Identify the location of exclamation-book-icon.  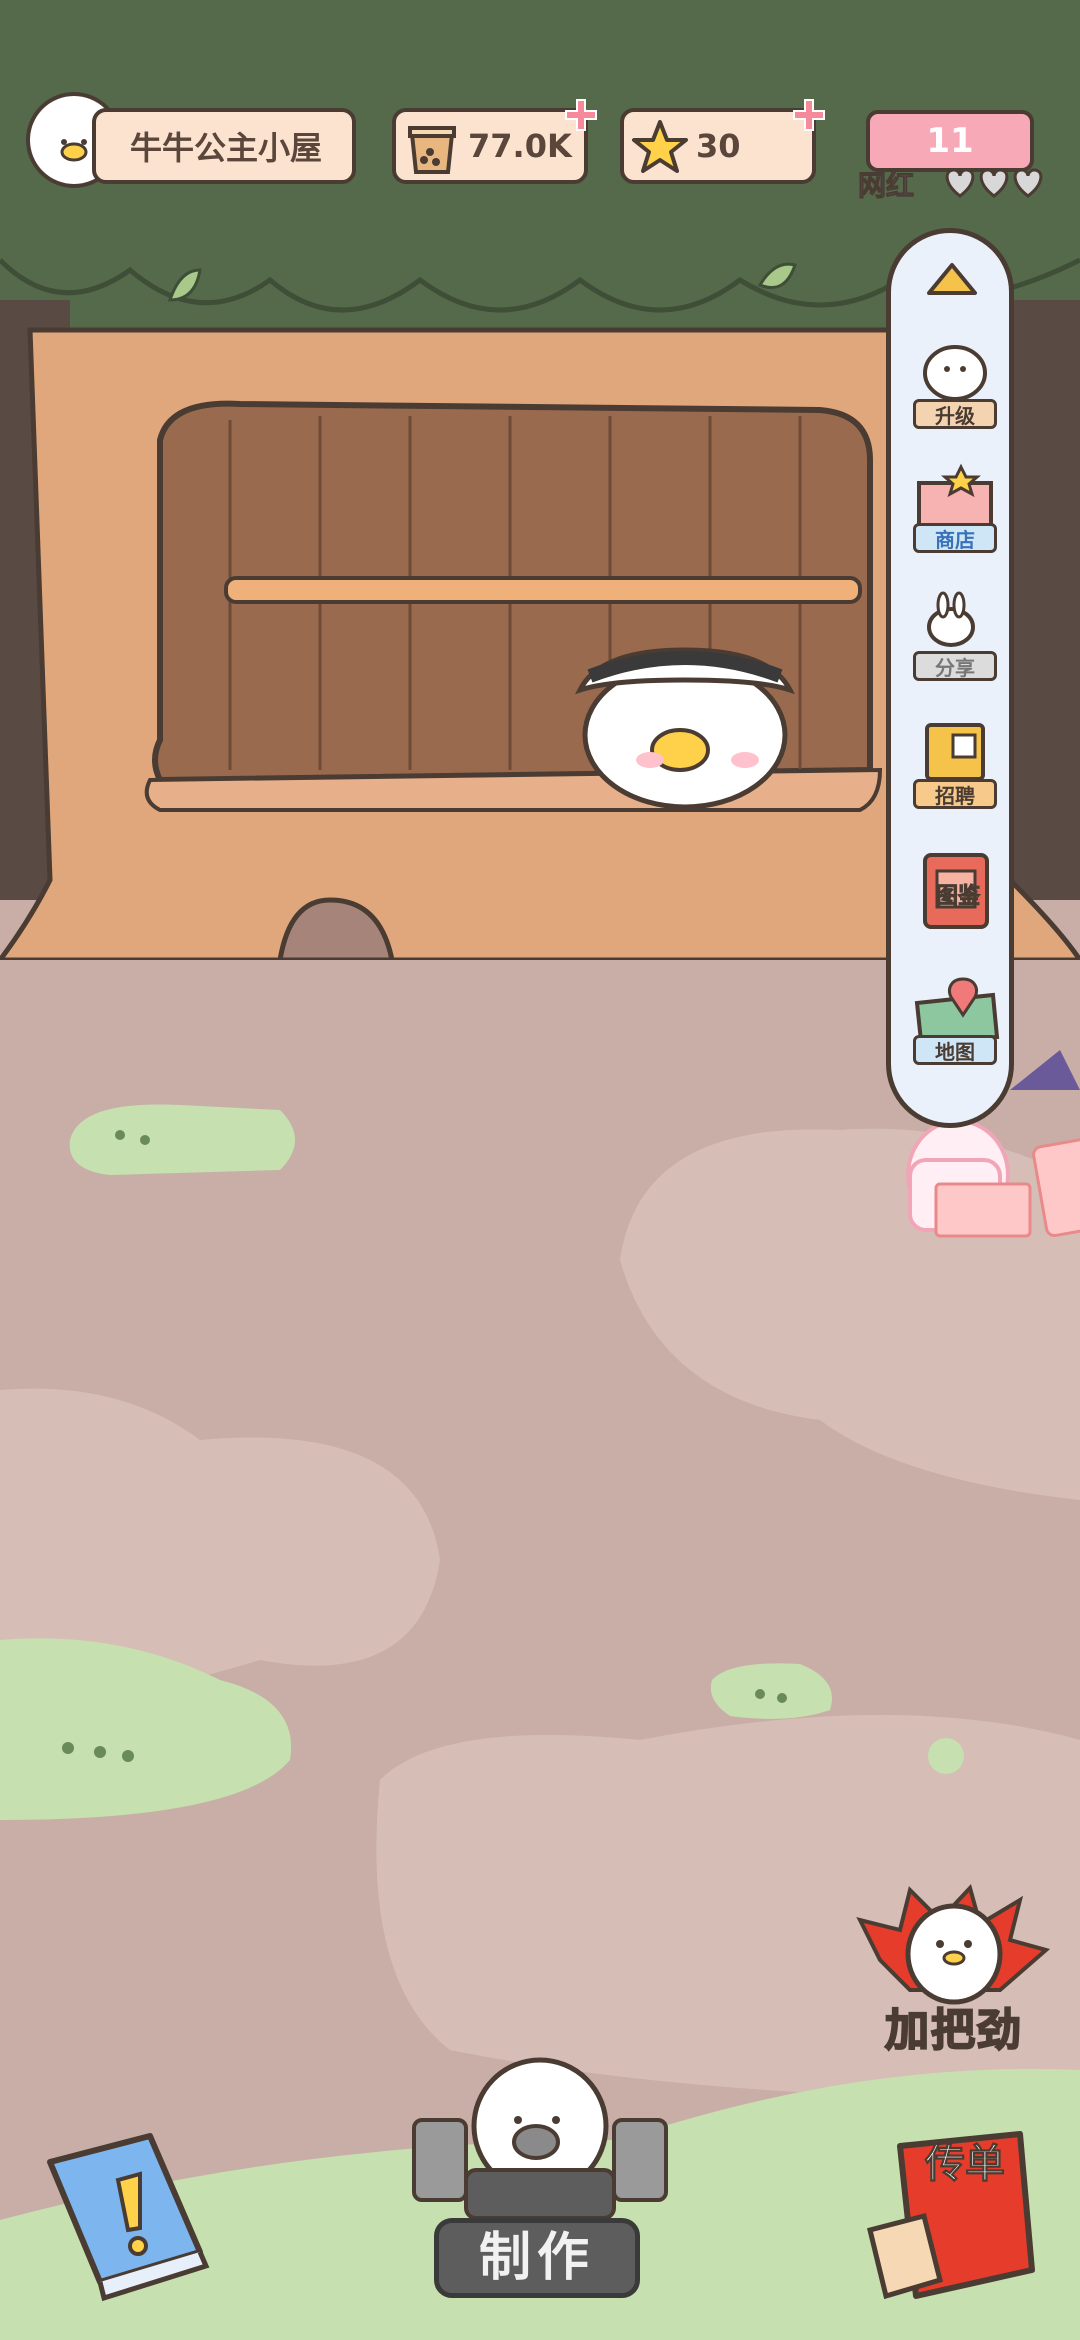
(128, 2217).